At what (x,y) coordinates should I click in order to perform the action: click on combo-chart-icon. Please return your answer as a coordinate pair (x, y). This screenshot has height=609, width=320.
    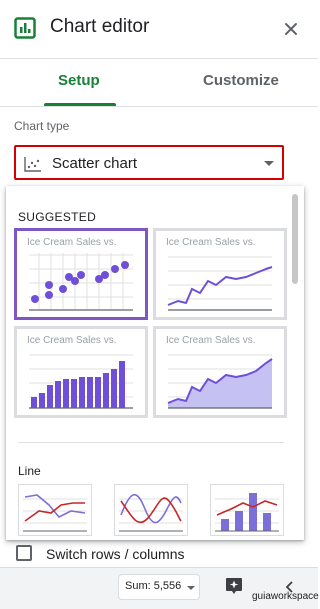
    Looking at the image, I should click on (247, 512).